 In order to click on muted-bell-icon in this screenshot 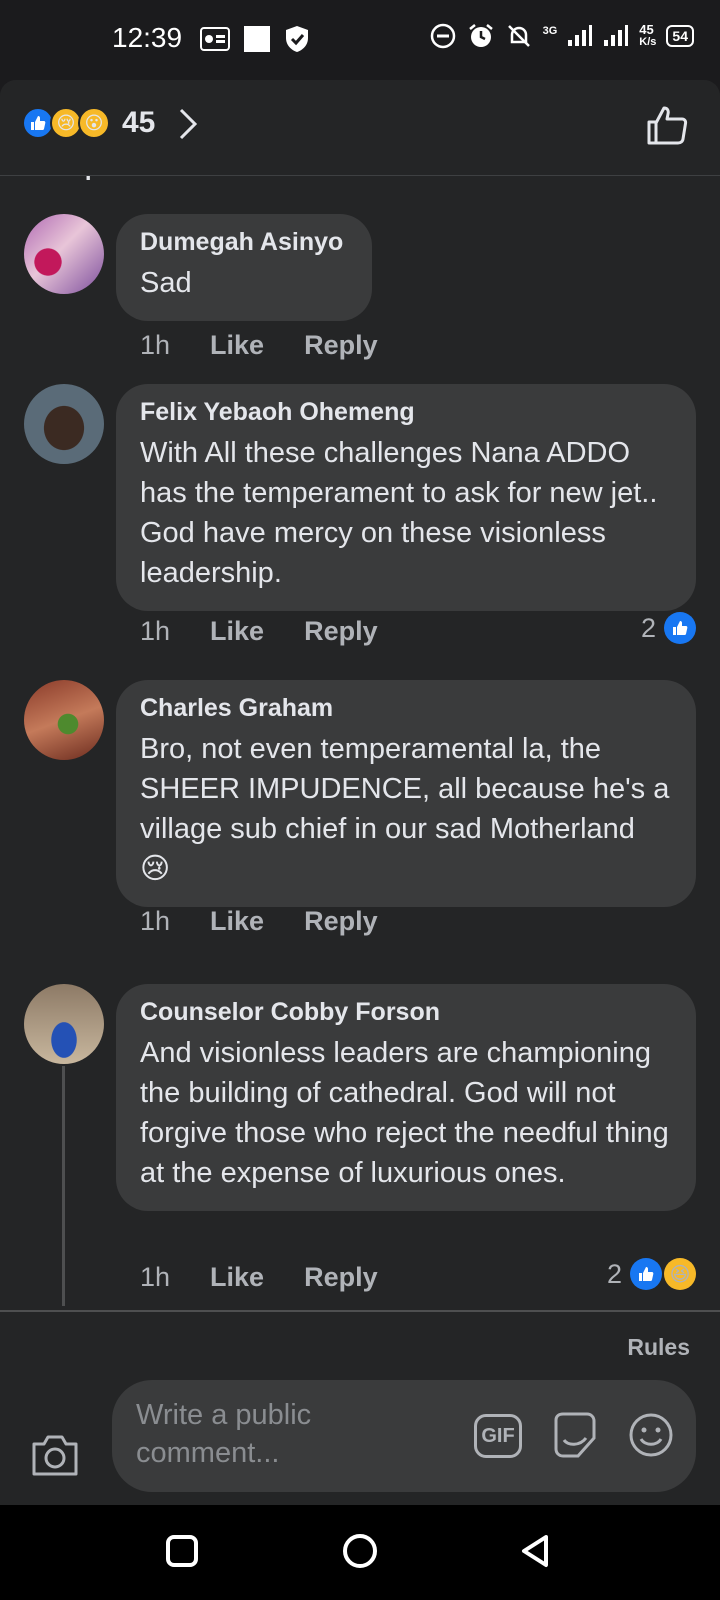, I will do `click(518, 36)`.